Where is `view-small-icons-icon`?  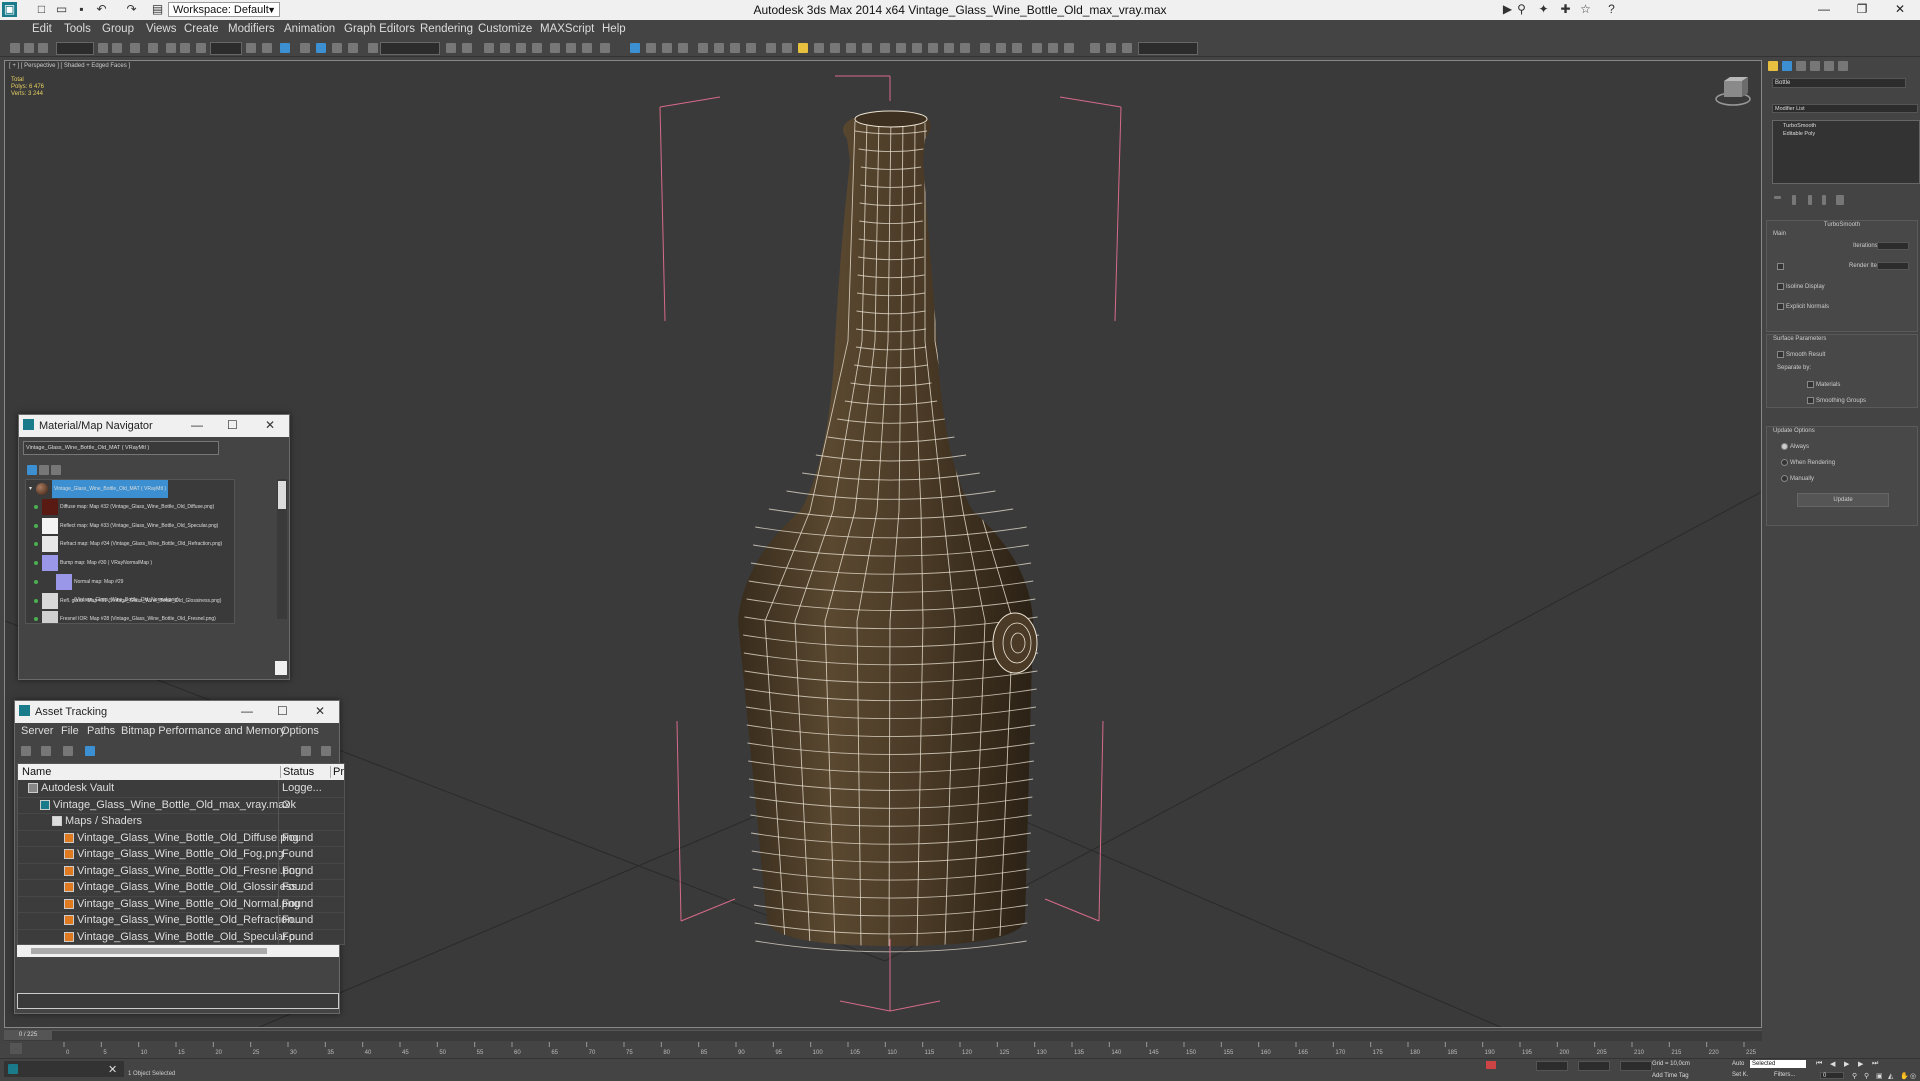
view-small-icons-icon is located at coordinates (56, 470).